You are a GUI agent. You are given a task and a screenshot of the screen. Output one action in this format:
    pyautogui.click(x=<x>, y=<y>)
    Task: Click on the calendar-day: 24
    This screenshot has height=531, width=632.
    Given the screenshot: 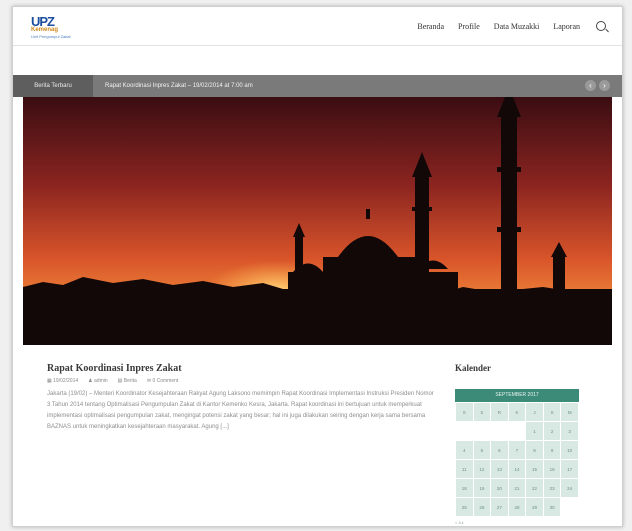 What is the action you would take?
    pyautogui.click(x=569, y=488)
    